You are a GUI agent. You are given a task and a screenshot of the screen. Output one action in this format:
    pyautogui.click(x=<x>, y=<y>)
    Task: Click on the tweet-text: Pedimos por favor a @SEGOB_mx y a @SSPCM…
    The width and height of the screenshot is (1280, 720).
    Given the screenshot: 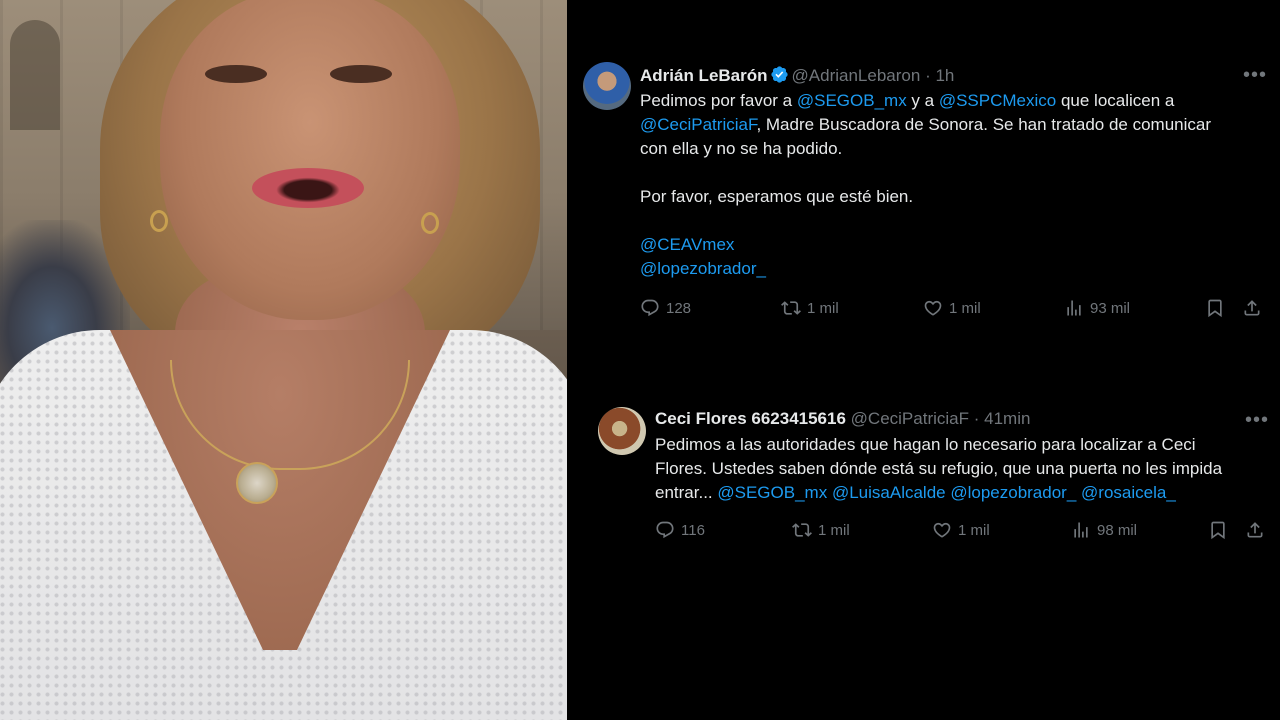 What is the action you would take?
    pyautogui.click(x=955, y=185)
    